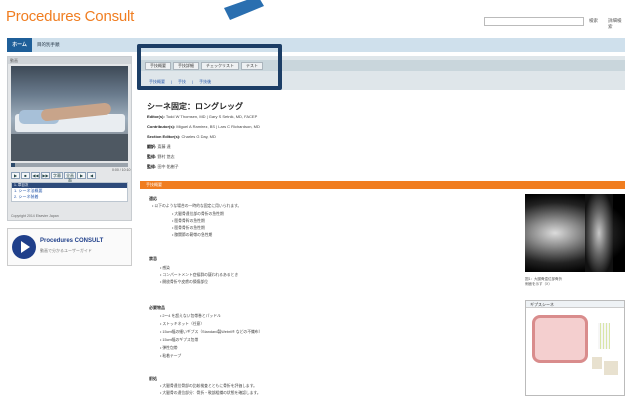 The height and width of the screenshot is (396, 625). I want to click on fullscreen-button: 全画面, so click(70, 177).